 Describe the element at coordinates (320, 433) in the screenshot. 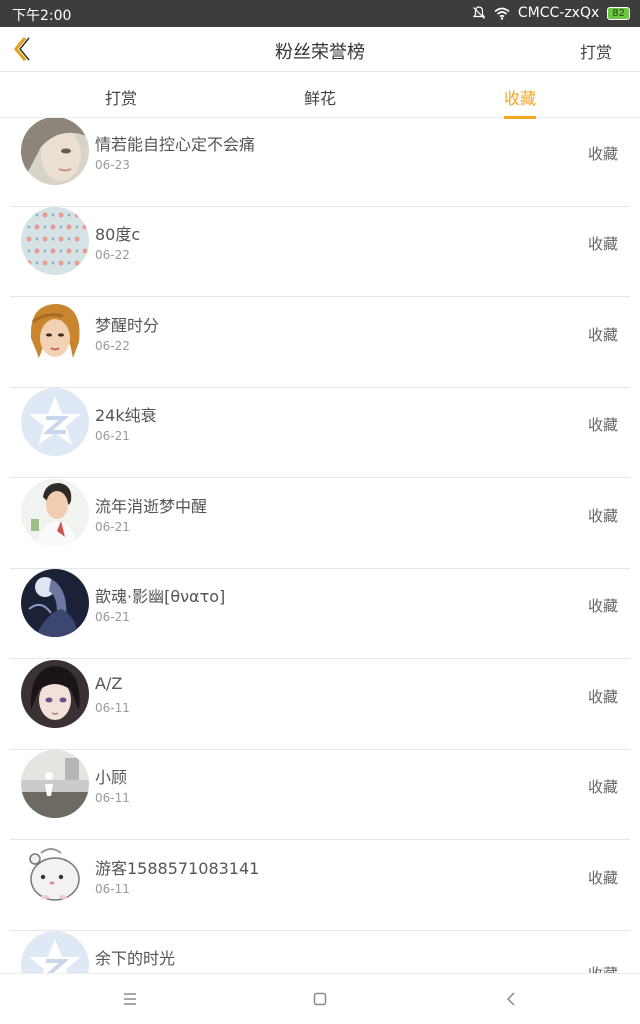

I see `list-item: 24k纯衰 06-21 收藏` at that location.